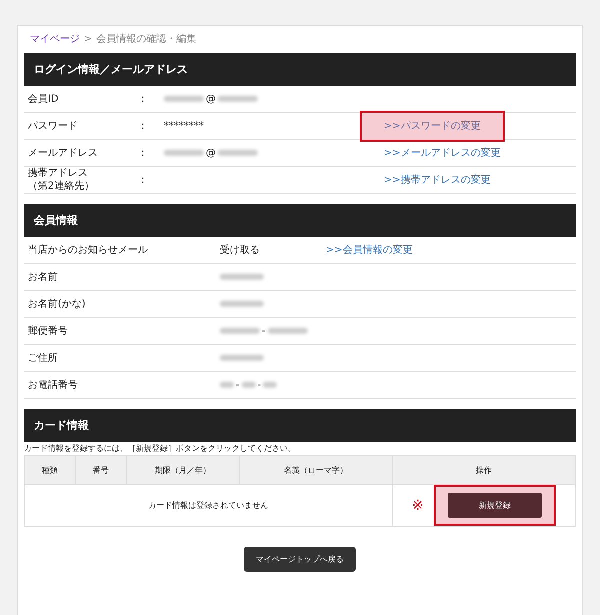 The width and height of the screenshot is (600, 615). Describe the element at coordinates (160, 448) in the screenshot. I see `instruction-text: カード情報を登録するには、［新規登録］ボタンをクリックしてください。` at that location.